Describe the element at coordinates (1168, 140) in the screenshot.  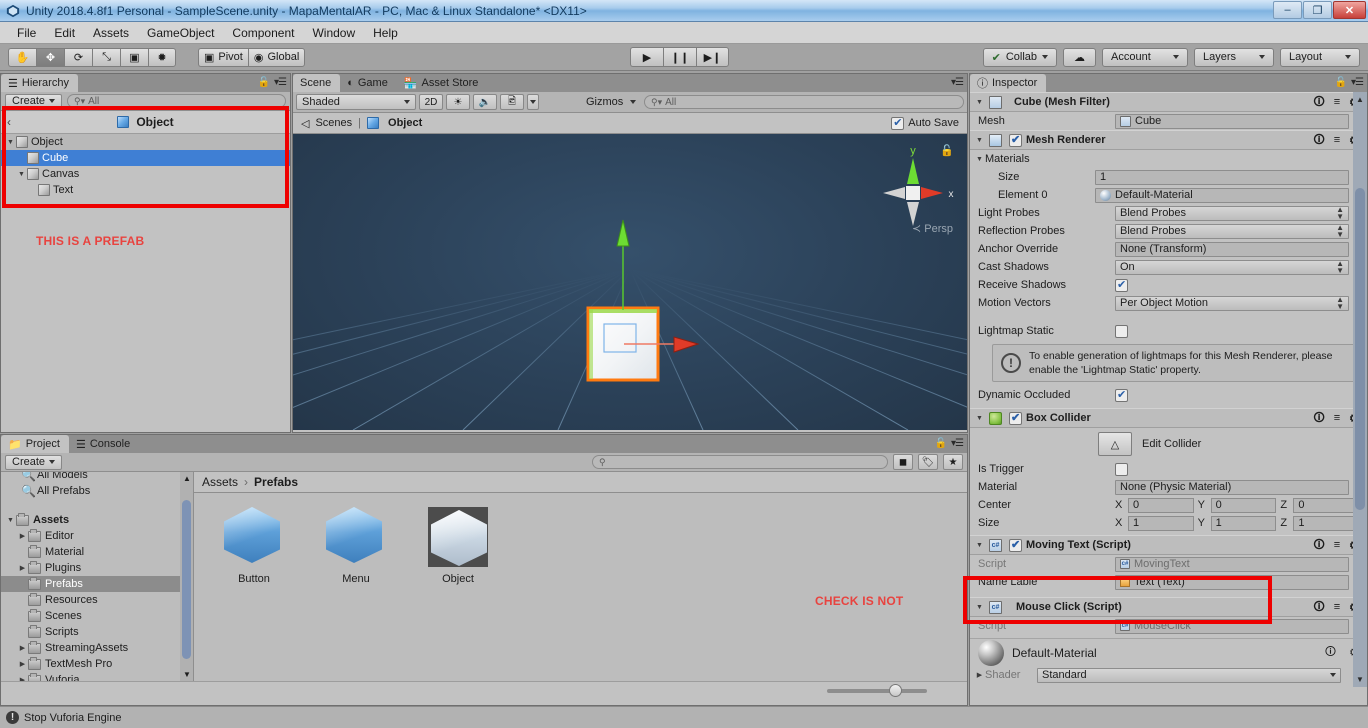
I see `component-header-mesh-renderer: Mesh Renderer 🛈 ≡ ⚙` at that location.